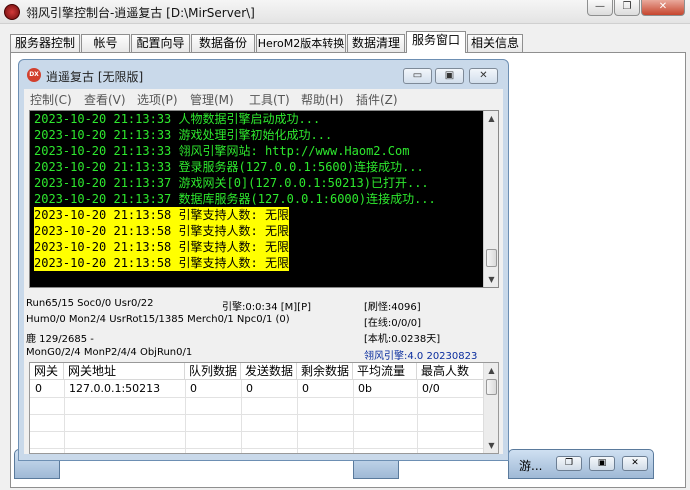 The width and height of the screenshot is (690, 490). Describe the element at coordinates (483, 76) in the screenshot. I see `inner-close-button: ✕` at that location.